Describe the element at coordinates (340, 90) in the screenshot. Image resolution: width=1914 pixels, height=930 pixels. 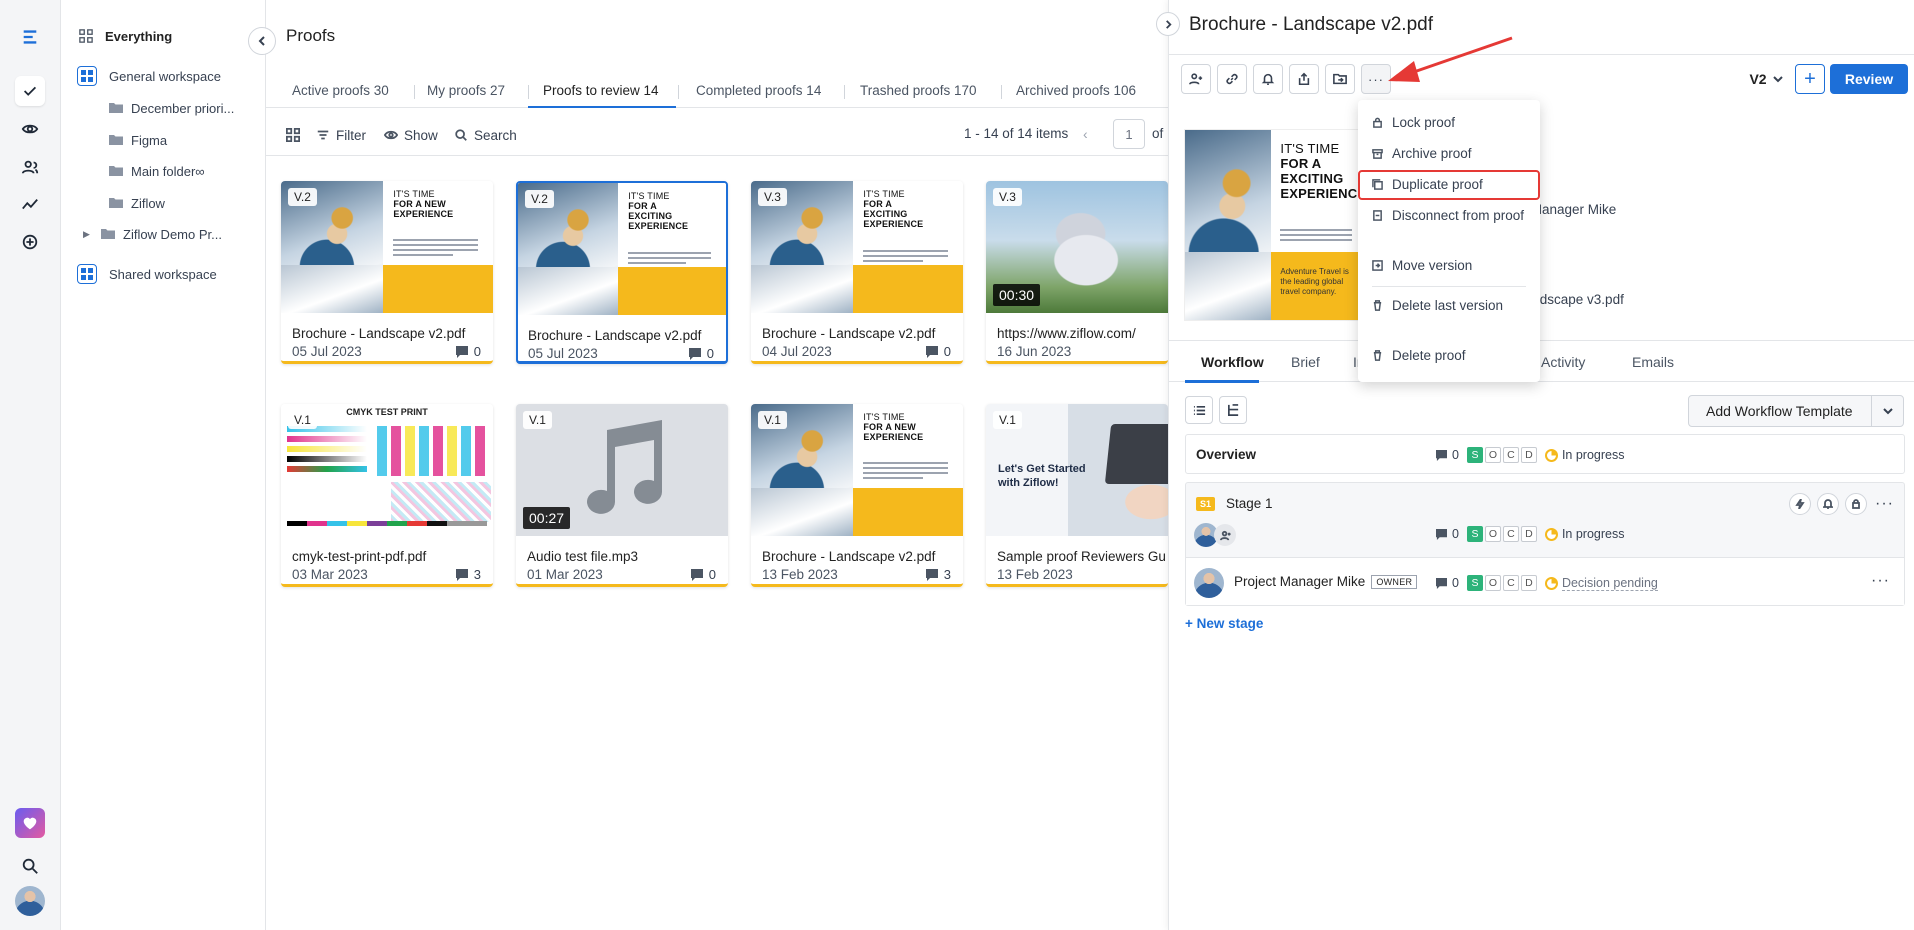
I see `tab-active-proofs: Active proofs 30` at that location.